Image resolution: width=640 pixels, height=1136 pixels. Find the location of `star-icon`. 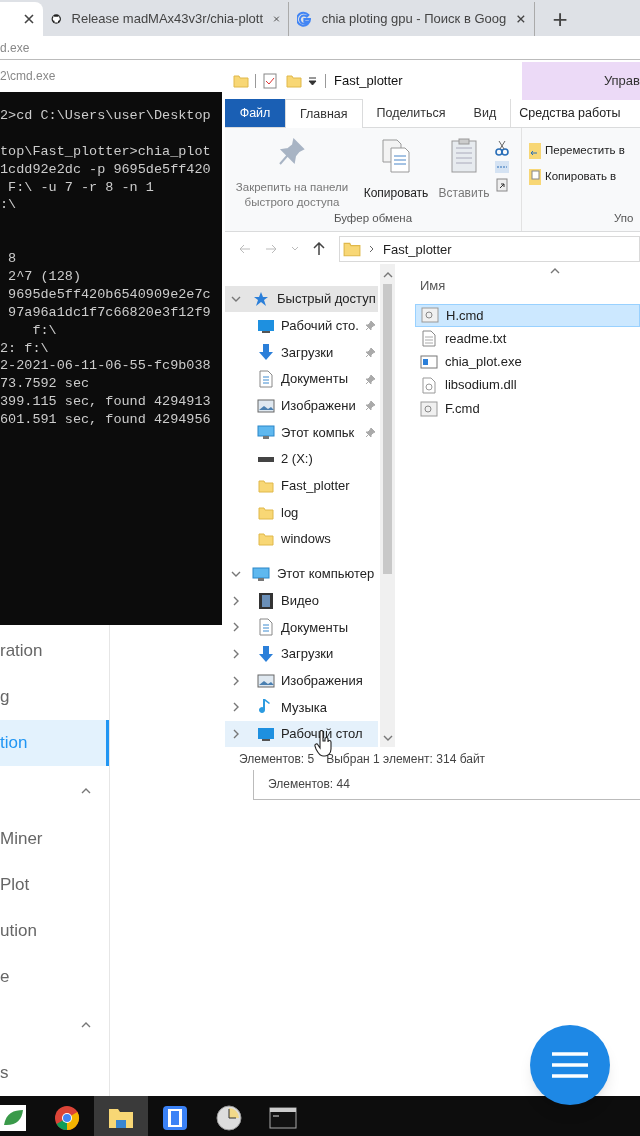

star-icon is located at coordinates (261, 299).